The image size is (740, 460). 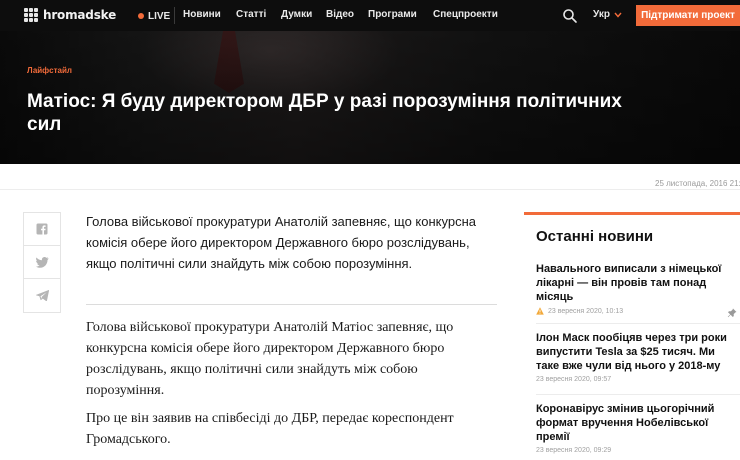 I want to click on support-project-button: Підтримати проект, so click(x=688, y=15).